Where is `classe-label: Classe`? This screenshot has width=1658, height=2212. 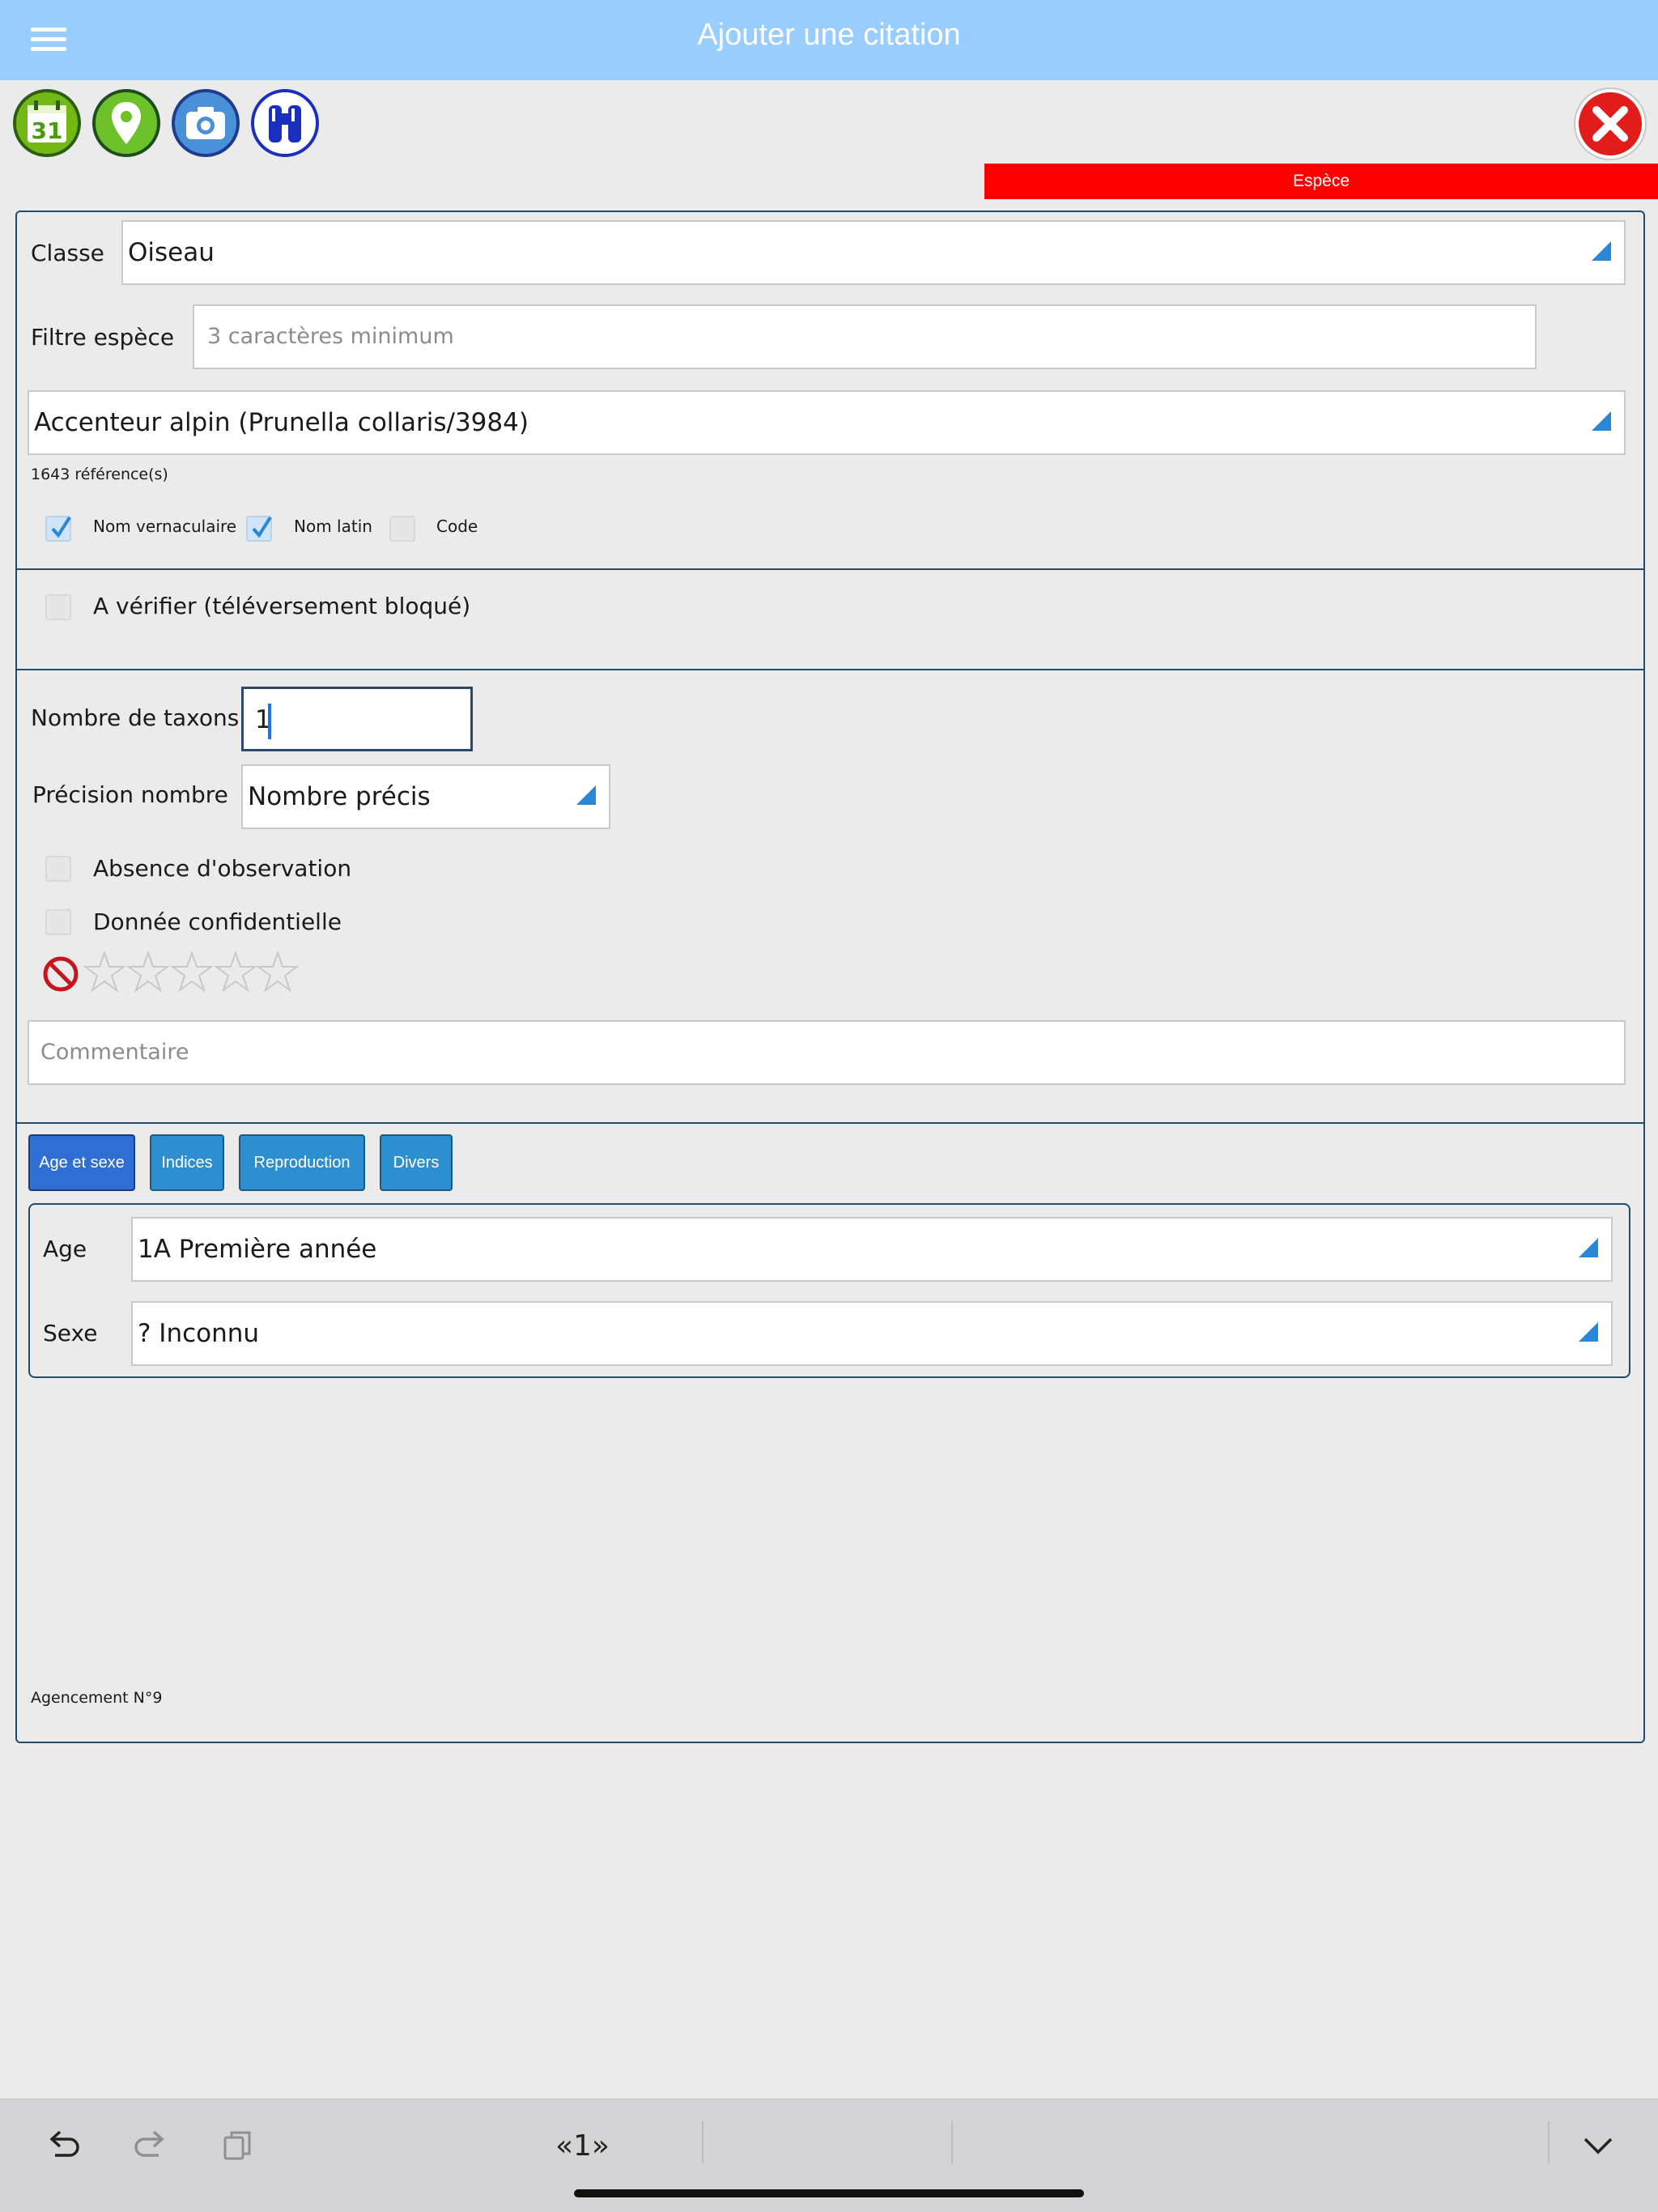 classe-label: Classe is located at coordinates (67, 253).